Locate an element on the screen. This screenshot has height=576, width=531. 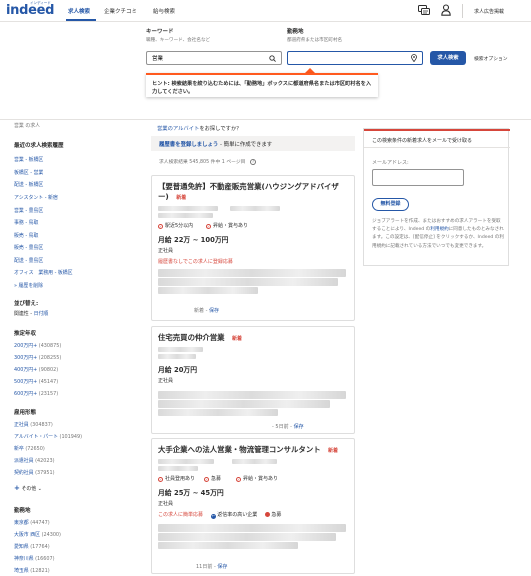
recent-search-item: 販売 - 鳥取 is located at coordinates (26, 235).